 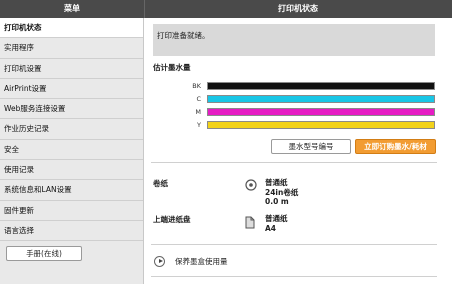 I want to click on ink-model-number-button: 墨水型号编号, so click(x=311, y=146).